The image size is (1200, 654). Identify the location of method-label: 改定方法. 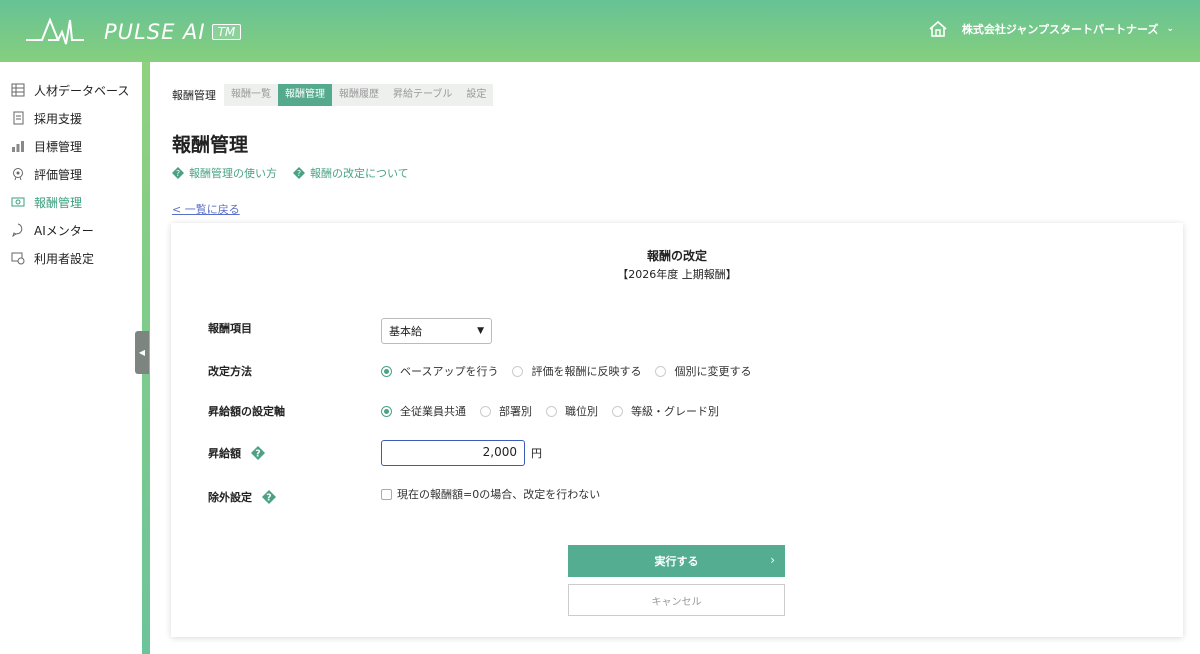
(230, 371).